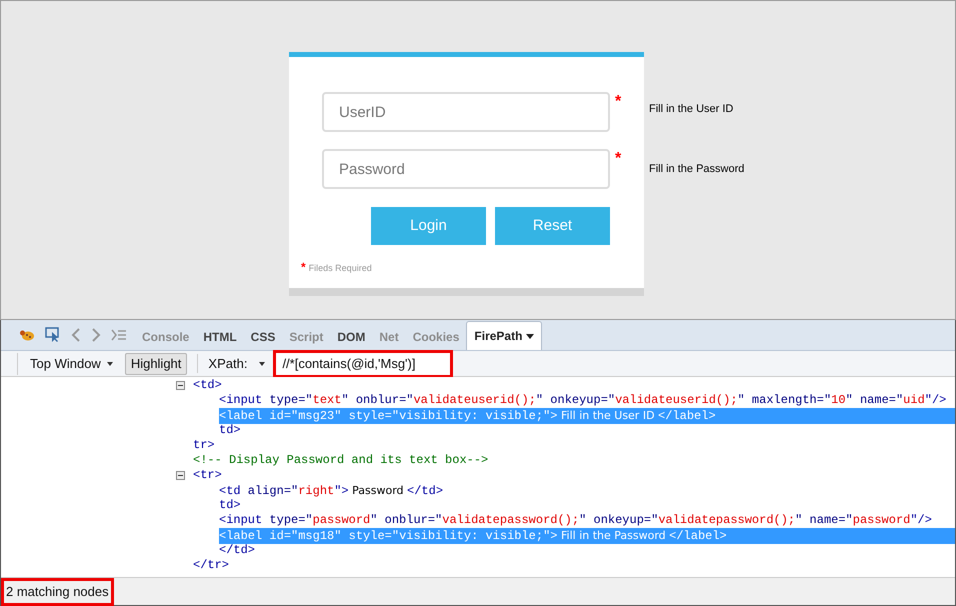 The height and width of the screenshot is (606, 956). Describe the element at coordinates (504, 335) in the screenshot. I see `panel-tab: FirePath` at that location.